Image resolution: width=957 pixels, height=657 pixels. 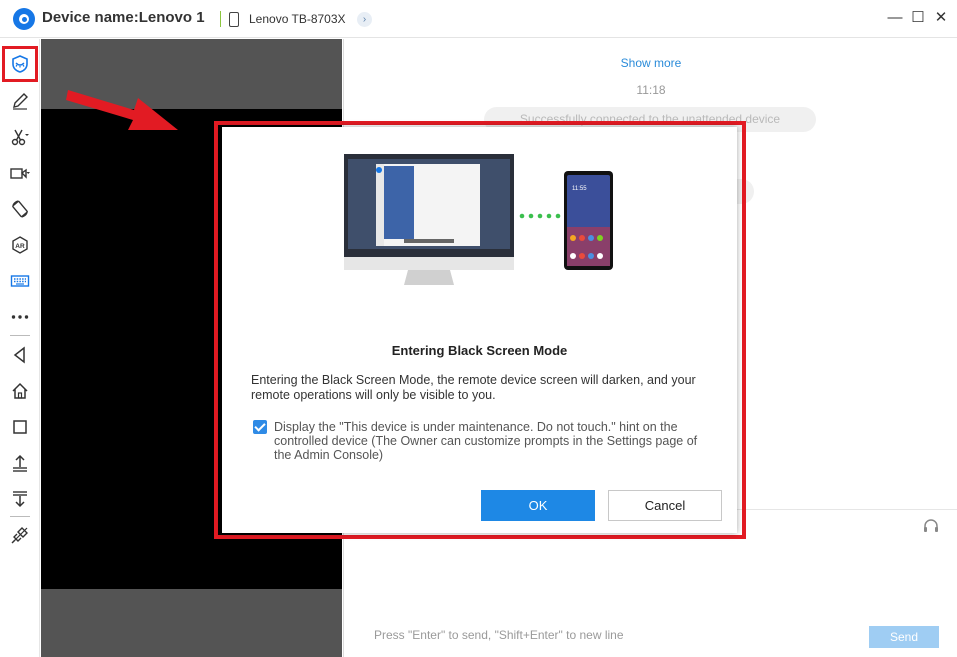 I want to click on window-title: Device name:Lenovo 1, so click(x=123, y=17).